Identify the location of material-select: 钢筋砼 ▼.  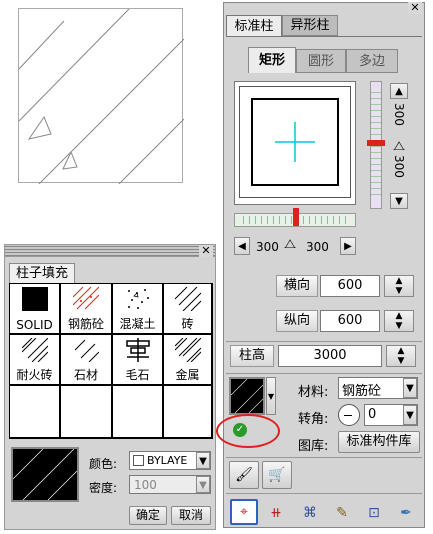
(378, 388).